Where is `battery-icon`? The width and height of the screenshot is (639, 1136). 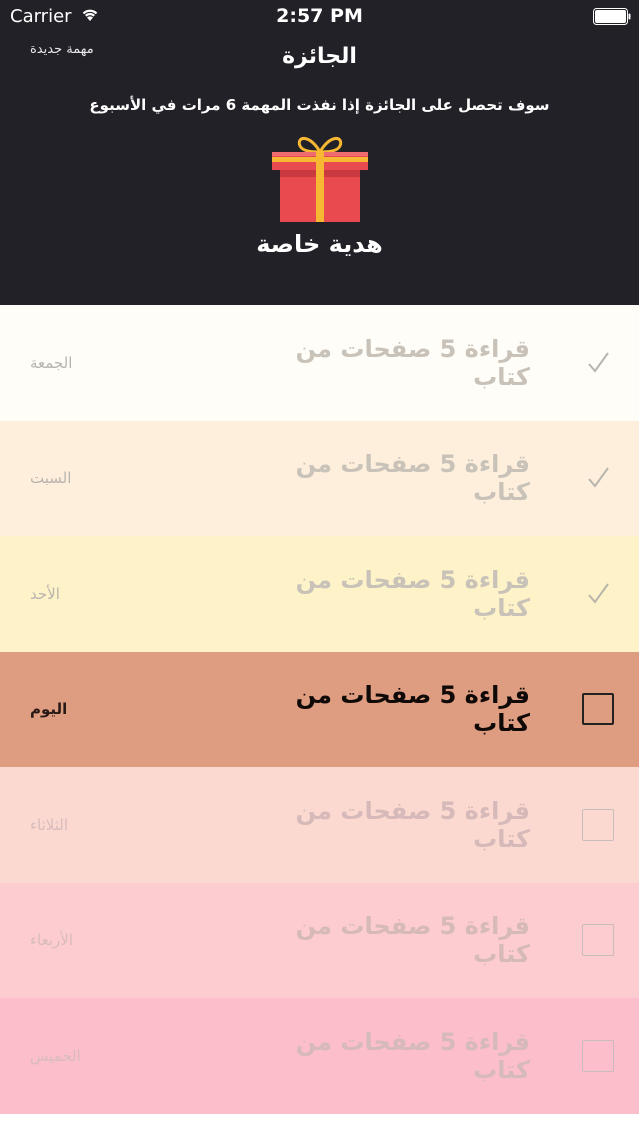 battery-icon is located at coordinates (612, 16).